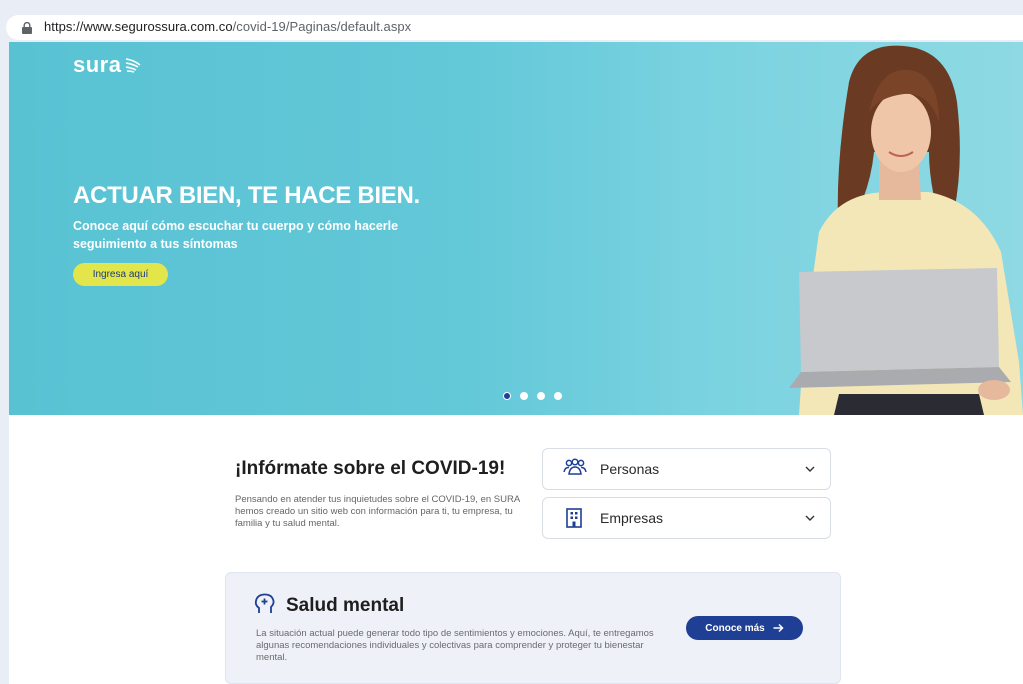 Image resolution: width=1023 pixels, height=684 pixels. I want to click on url-path: /covid-19/Paginas/default.aspx, so click(322, 26).